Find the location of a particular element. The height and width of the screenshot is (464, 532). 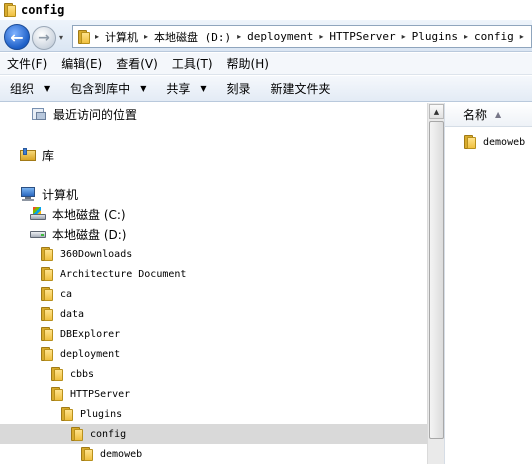

burn-label: 刻录 is located at coordinates (238, 89).